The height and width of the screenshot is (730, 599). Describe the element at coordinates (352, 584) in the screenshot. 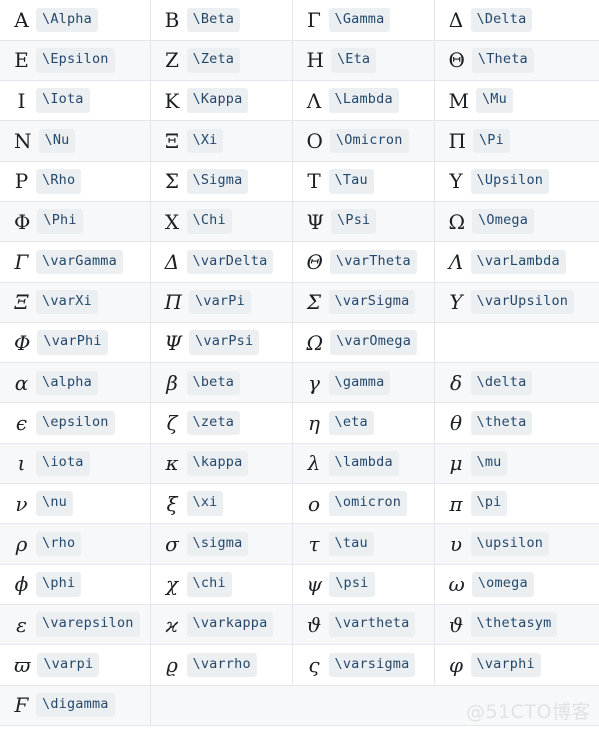

I see `symbol-command: \psi` at that location.